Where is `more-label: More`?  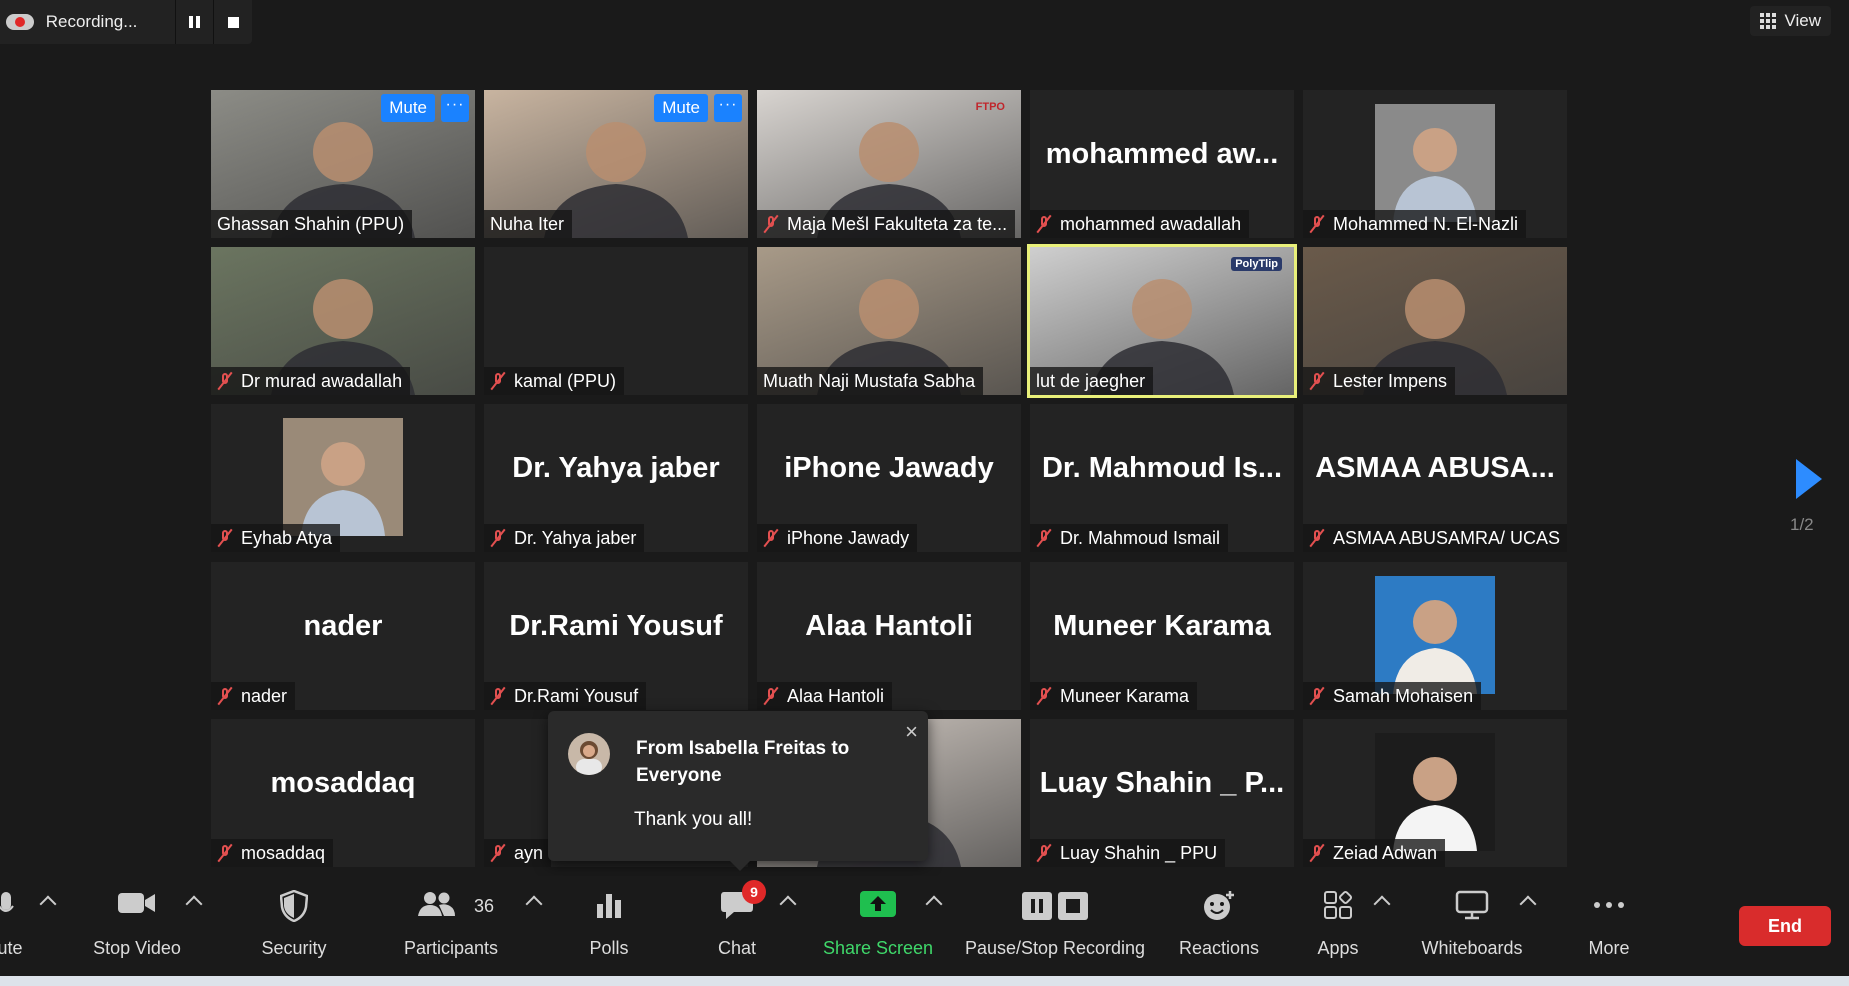 more-label: More is located at coordinates (1609, 948).